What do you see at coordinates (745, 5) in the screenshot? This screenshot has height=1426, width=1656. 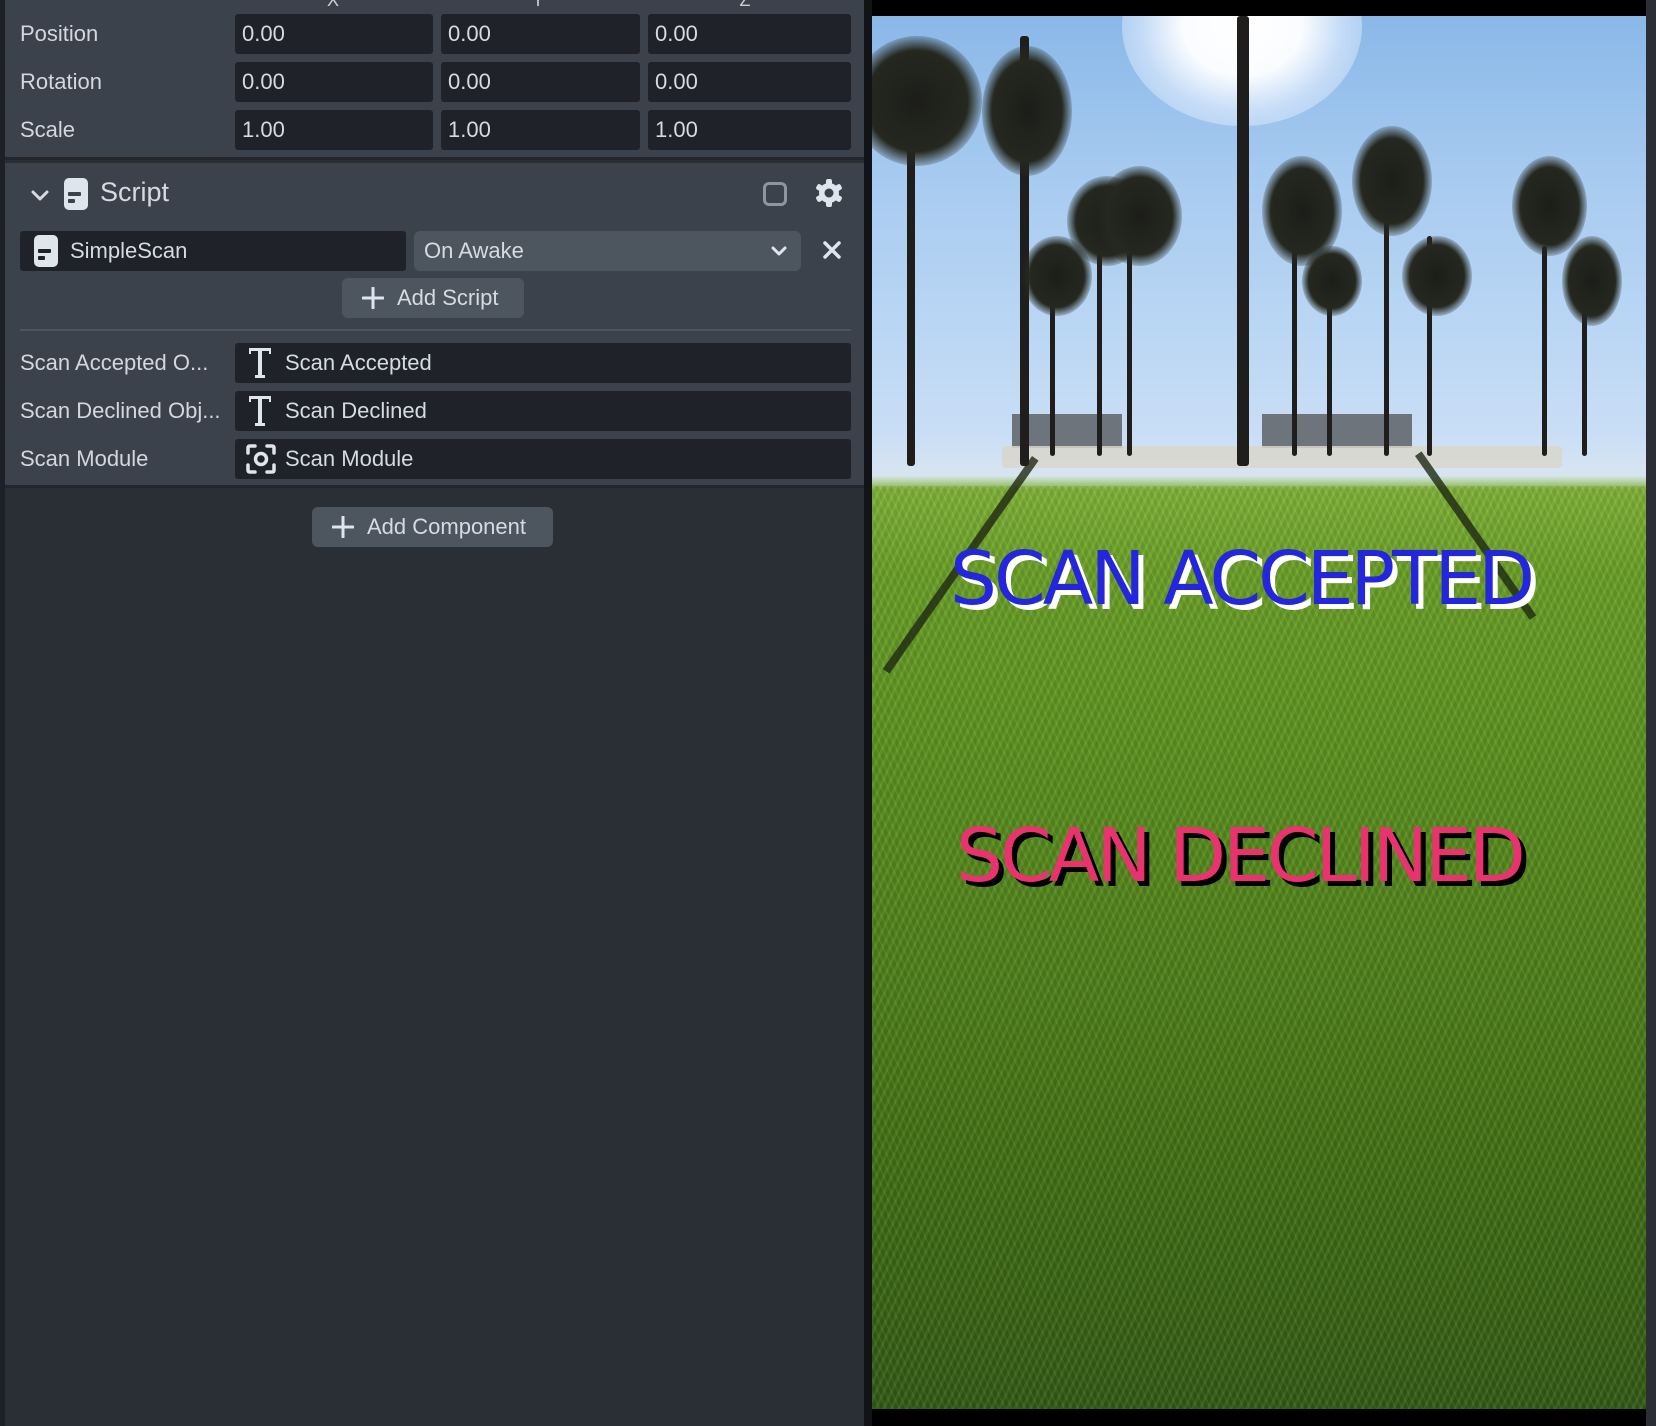 I see `axis-label-z: Z` at bounding box center [745, 5].